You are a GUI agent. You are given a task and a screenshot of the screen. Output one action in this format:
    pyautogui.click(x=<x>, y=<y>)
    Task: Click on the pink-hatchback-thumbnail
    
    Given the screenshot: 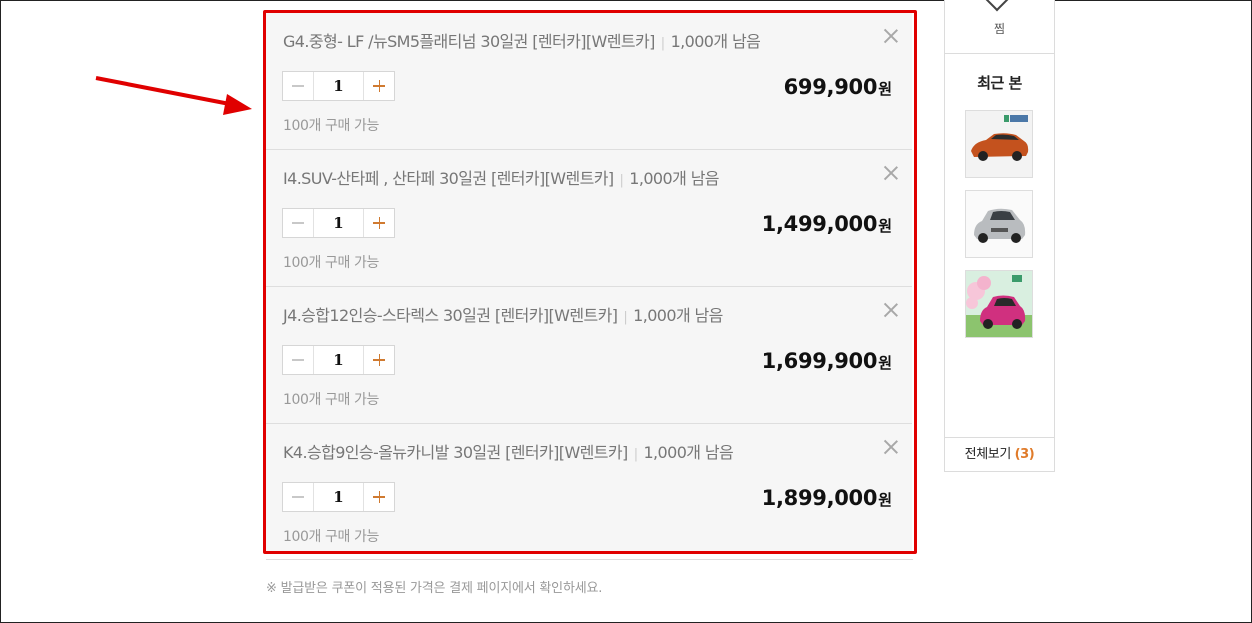 What is the action you would take?
    pyautogui.click(x=999, y=304)
    